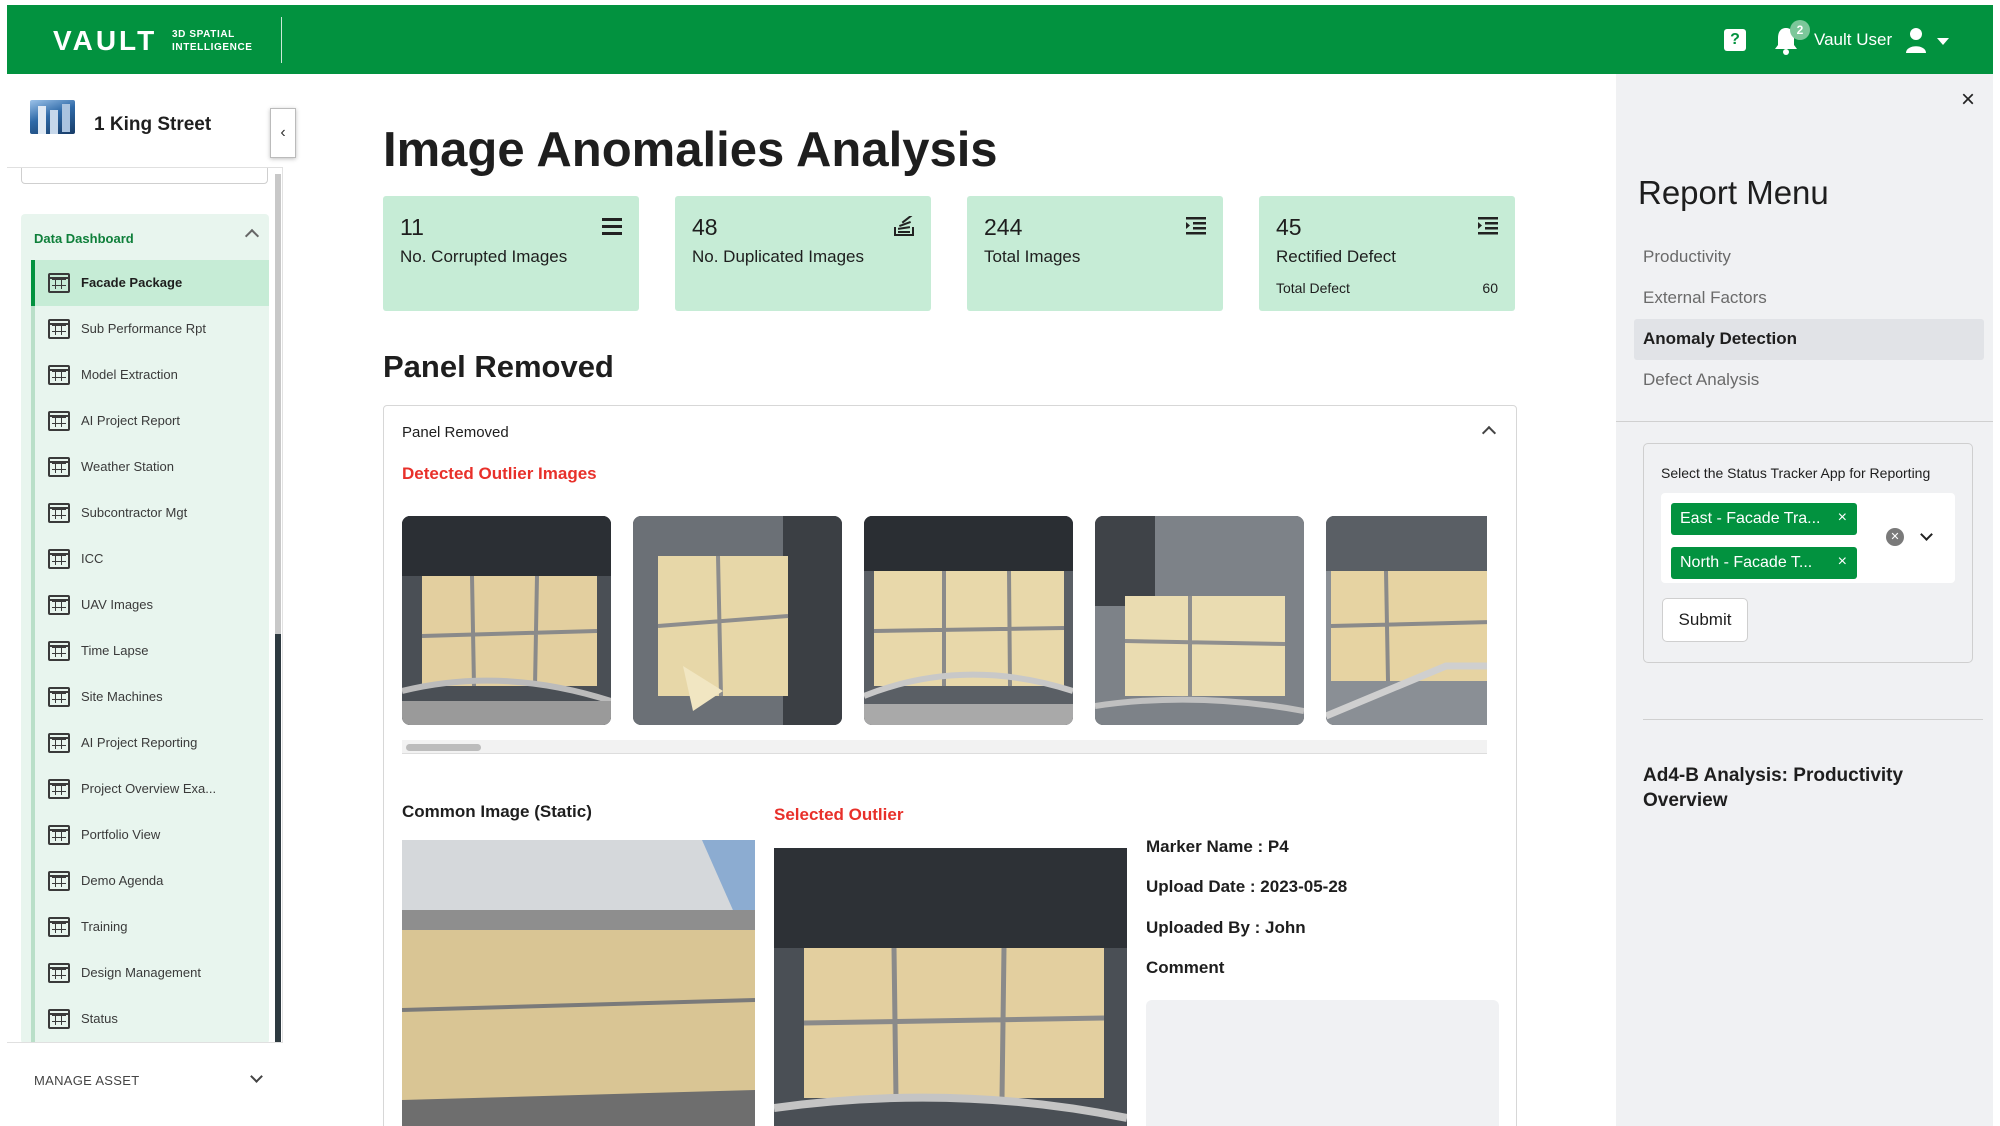 This screenshot has height=1126, width=2000. What do you see at coordinates (150, 375) in the screenshot?
I see `sidebar-item-model-extraction: Model Extraction` at bounding box center [150, 375].